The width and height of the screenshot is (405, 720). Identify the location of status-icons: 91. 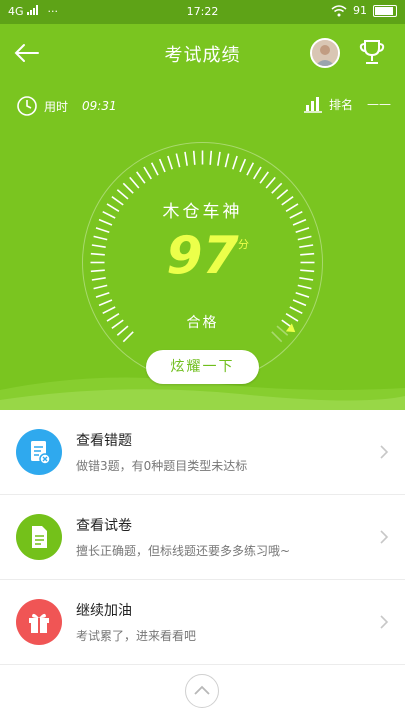
(364, 10).